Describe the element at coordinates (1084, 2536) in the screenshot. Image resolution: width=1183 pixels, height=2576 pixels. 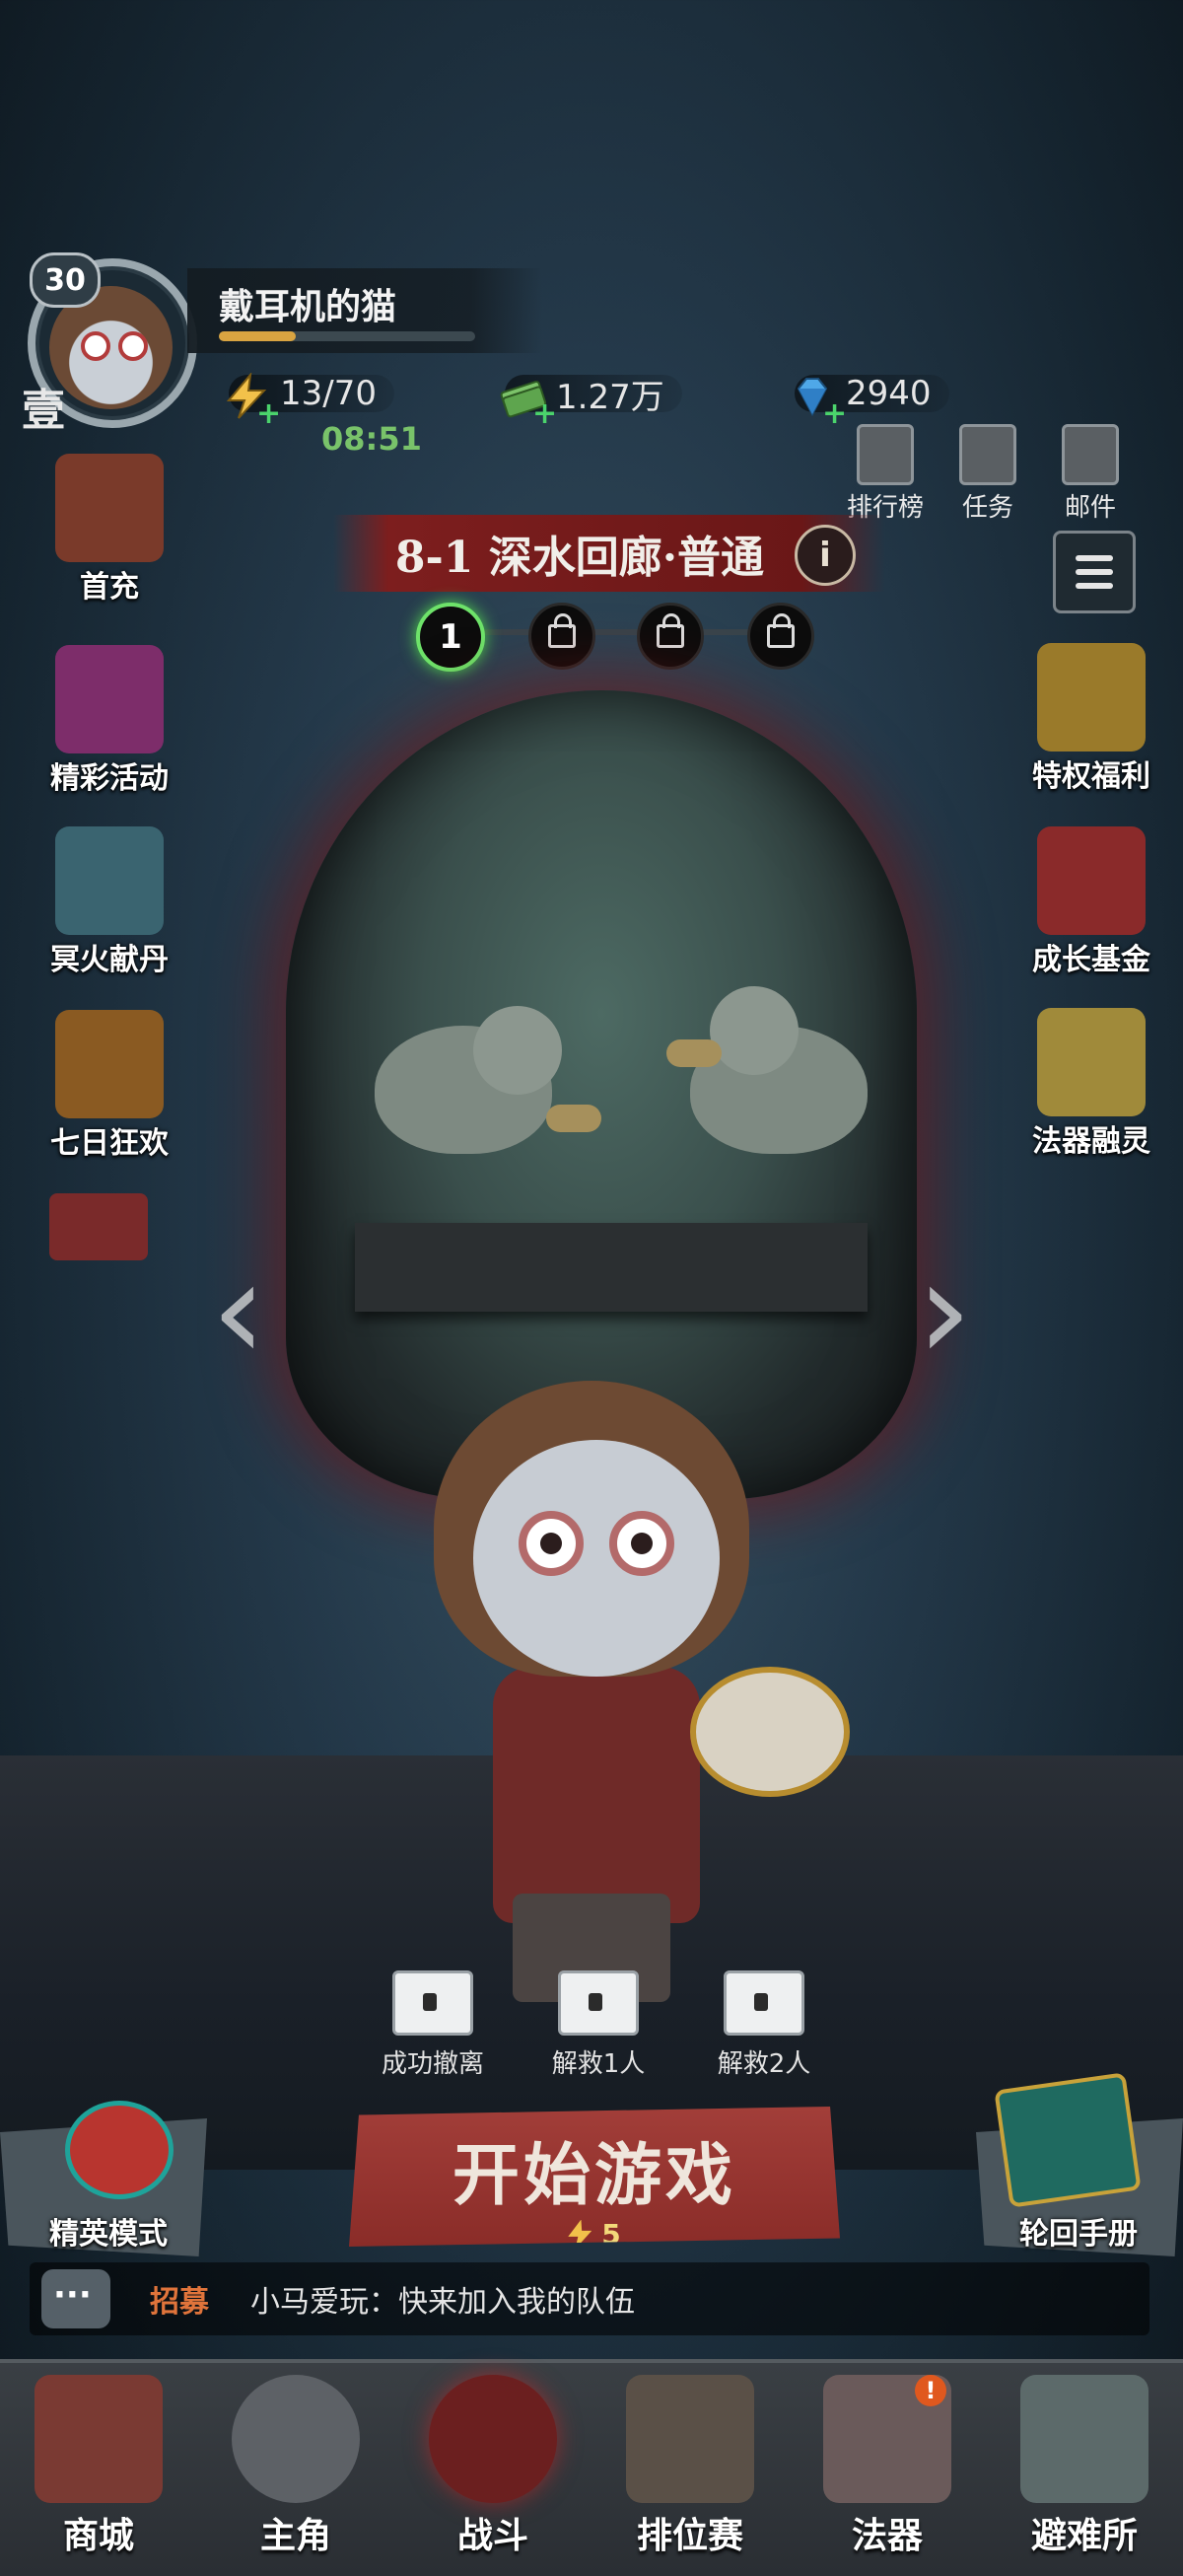
I see `nav-label: 避难所` at that location.